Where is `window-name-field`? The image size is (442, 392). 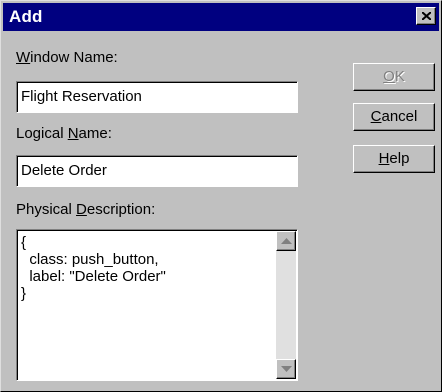
window-name-field is located at coordinates (157, 97).